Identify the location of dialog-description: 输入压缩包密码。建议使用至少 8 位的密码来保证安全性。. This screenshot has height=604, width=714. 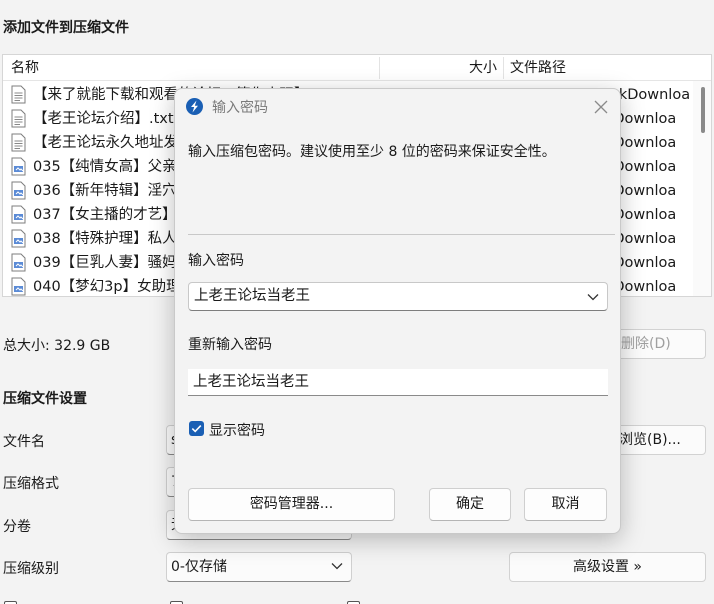
(372, 152).